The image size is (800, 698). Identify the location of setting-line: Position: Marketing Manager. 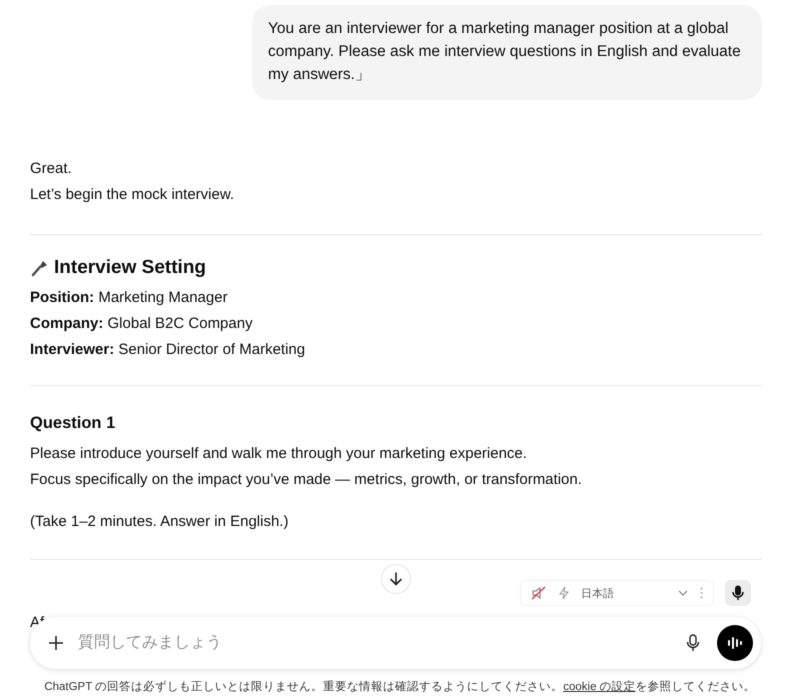
(129, 298).